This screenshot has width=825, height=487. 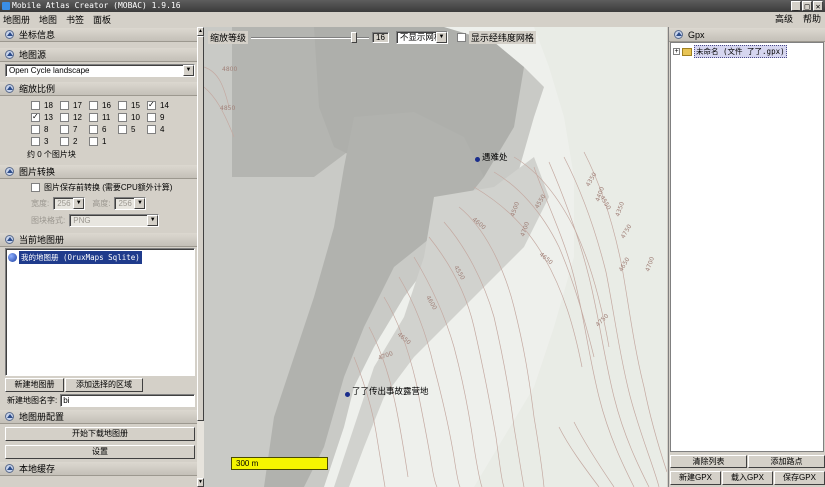 I want to click on start-download-button: 开始下载地图册, so click(x=100, y=434).